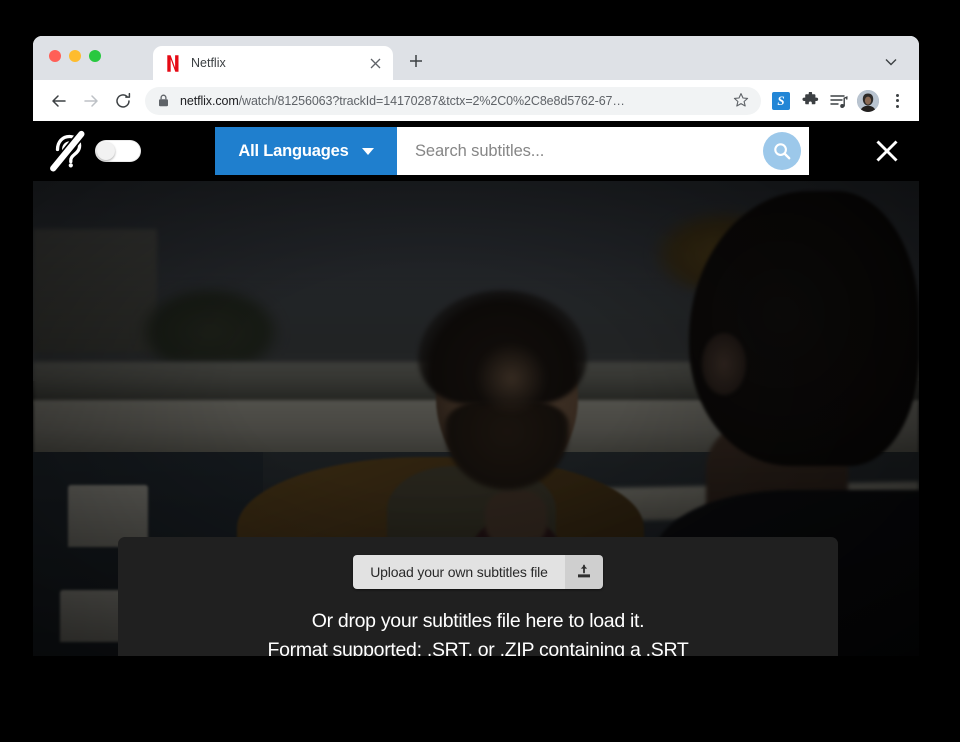 The height and width of the screenshot is (742, 960). I want to click on extension-icons: S, so click(839, 101).